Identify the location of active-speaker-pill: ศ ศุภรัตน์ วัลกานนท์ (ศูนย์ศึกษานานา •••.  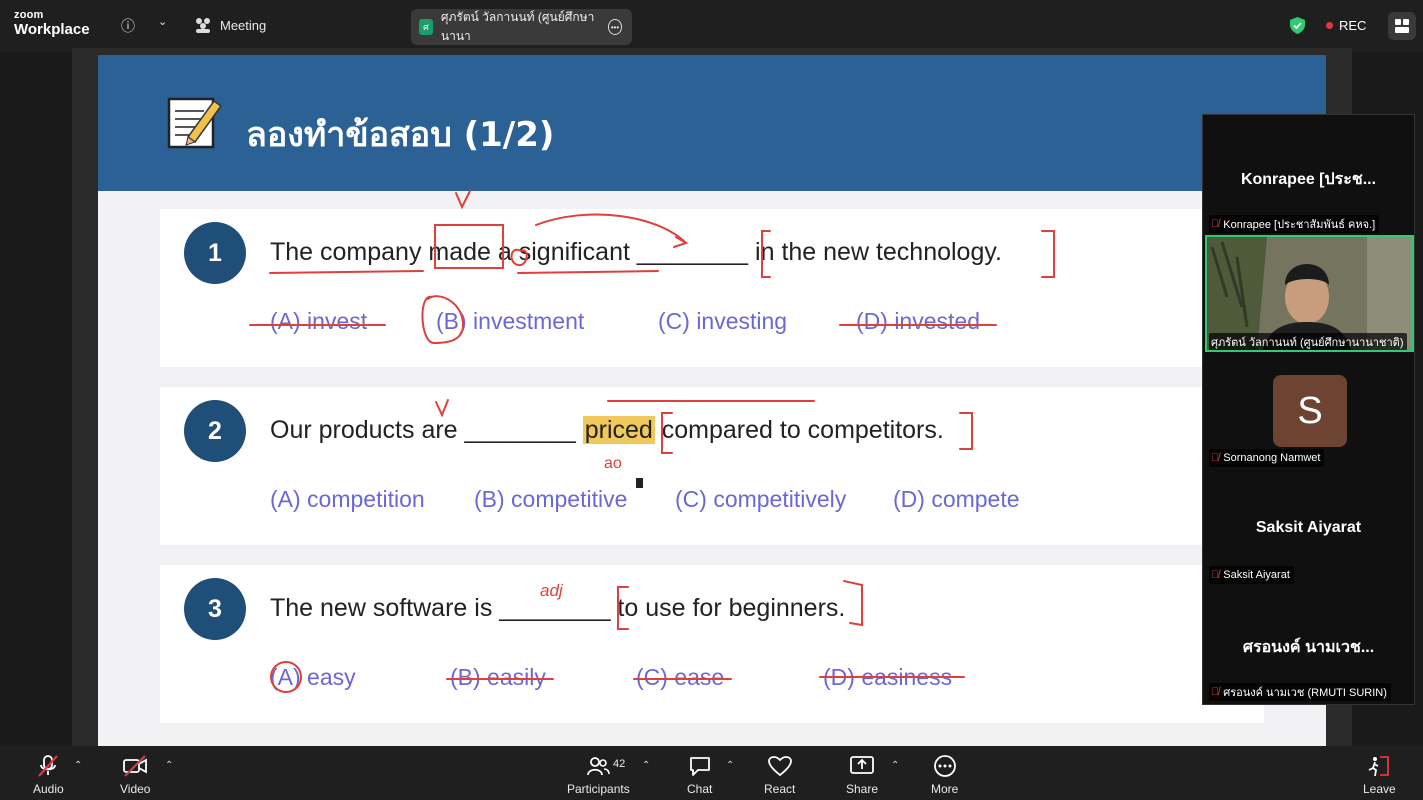
(521, 27).